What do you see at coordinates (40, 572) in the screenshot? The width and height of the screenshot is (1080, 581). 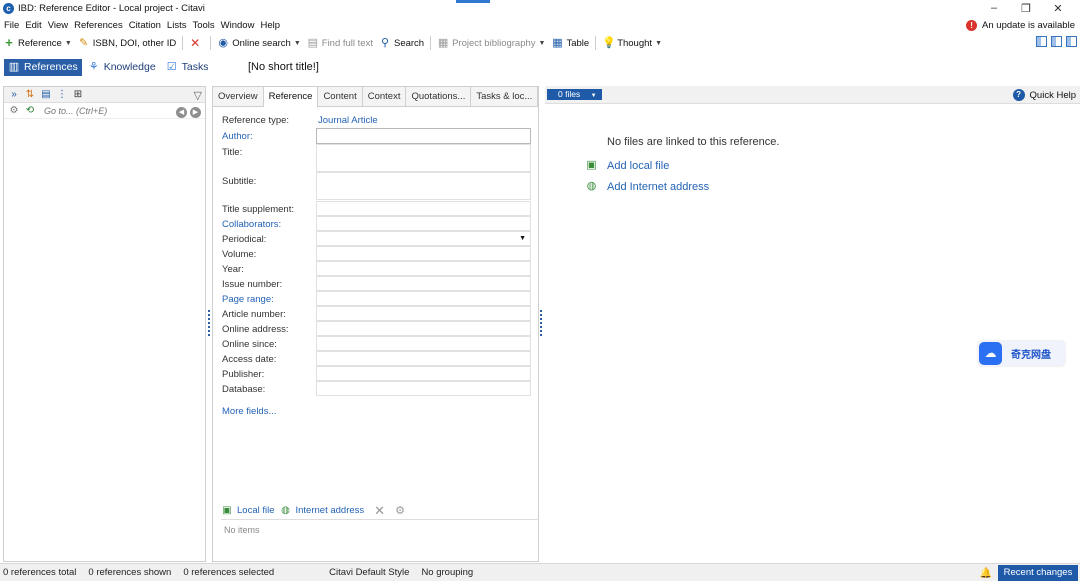 I see `status-total: 0 references total` at bounding box center [40, 572].